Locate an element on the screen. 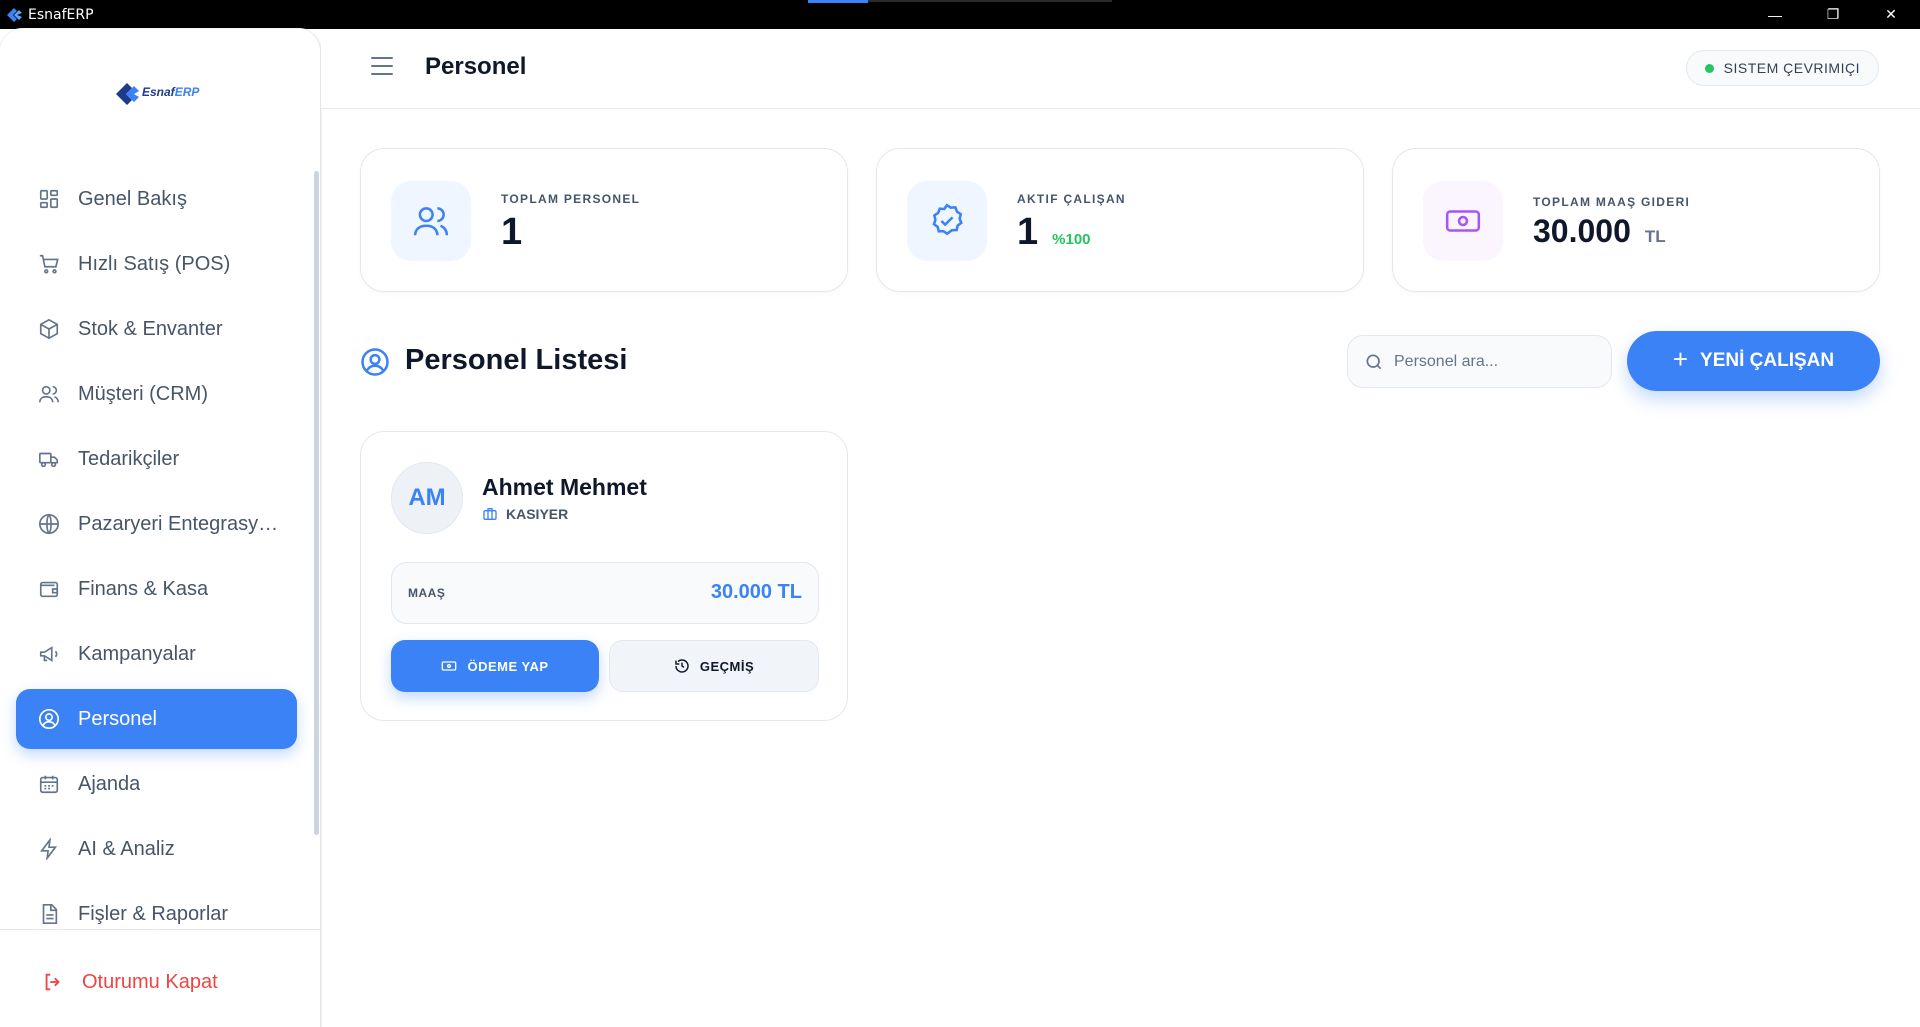  sidebar-item-hizli-satis: Hızlı Satış (POS) is located at coordinates (156, 264).